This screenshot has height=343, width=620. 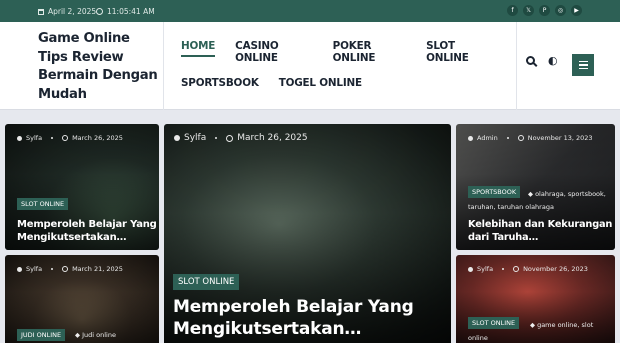 What do you see at coordinates (576, 10) in the screenshot?
I see `youtube-icon: ▶` at bounding box center [576, 10].